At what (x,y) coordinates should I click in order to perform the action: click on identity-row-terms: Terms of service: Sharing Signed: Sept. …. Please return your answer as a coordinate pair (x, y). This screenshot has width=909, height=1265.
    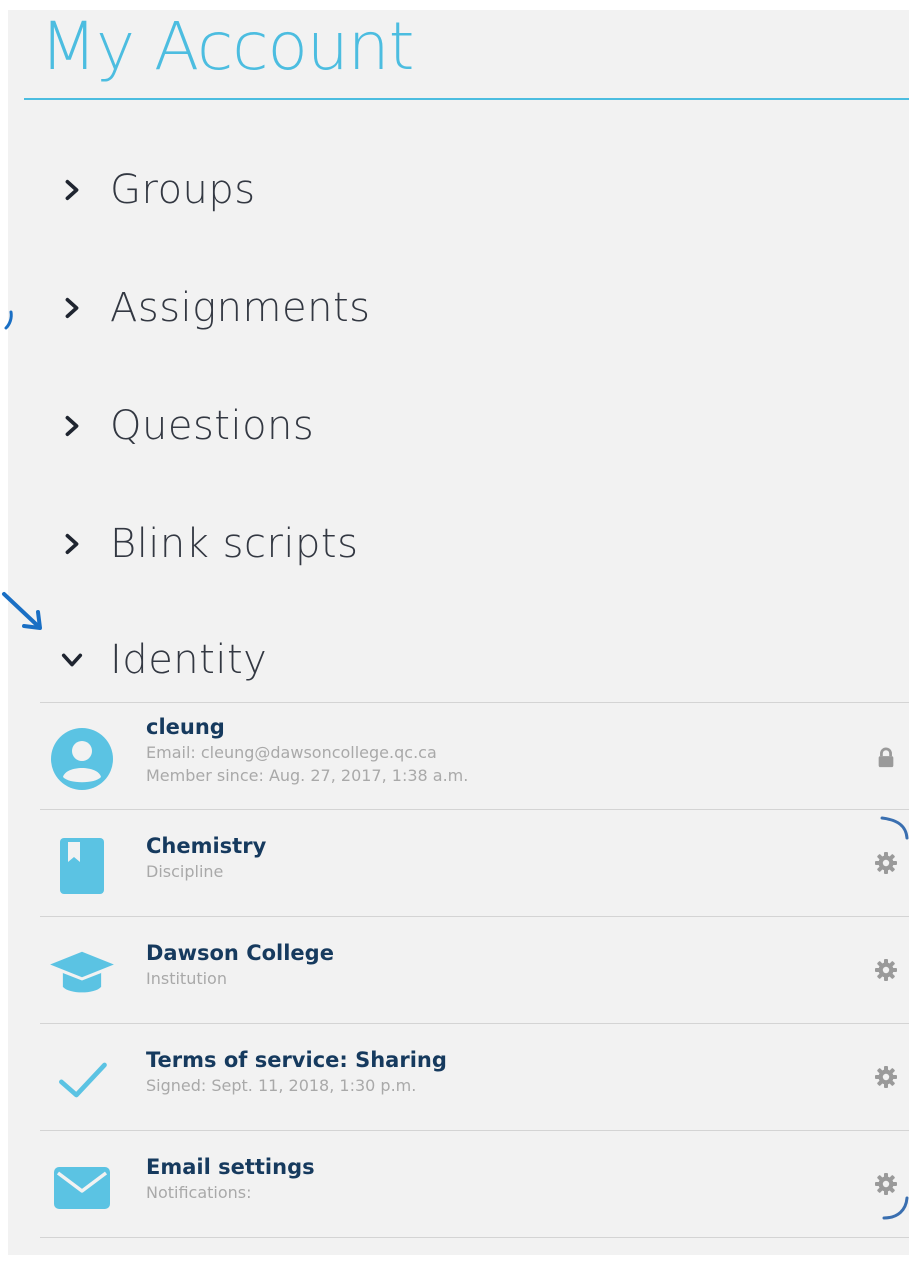
    Looking at the image, I should click on (474, 1076).